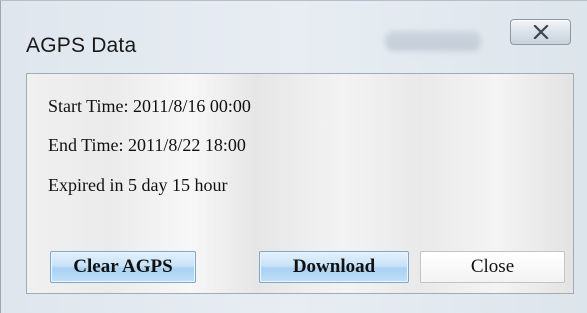  I want to click on expiry-label: Expired in 5 day 15 hour, so click(138, 185).